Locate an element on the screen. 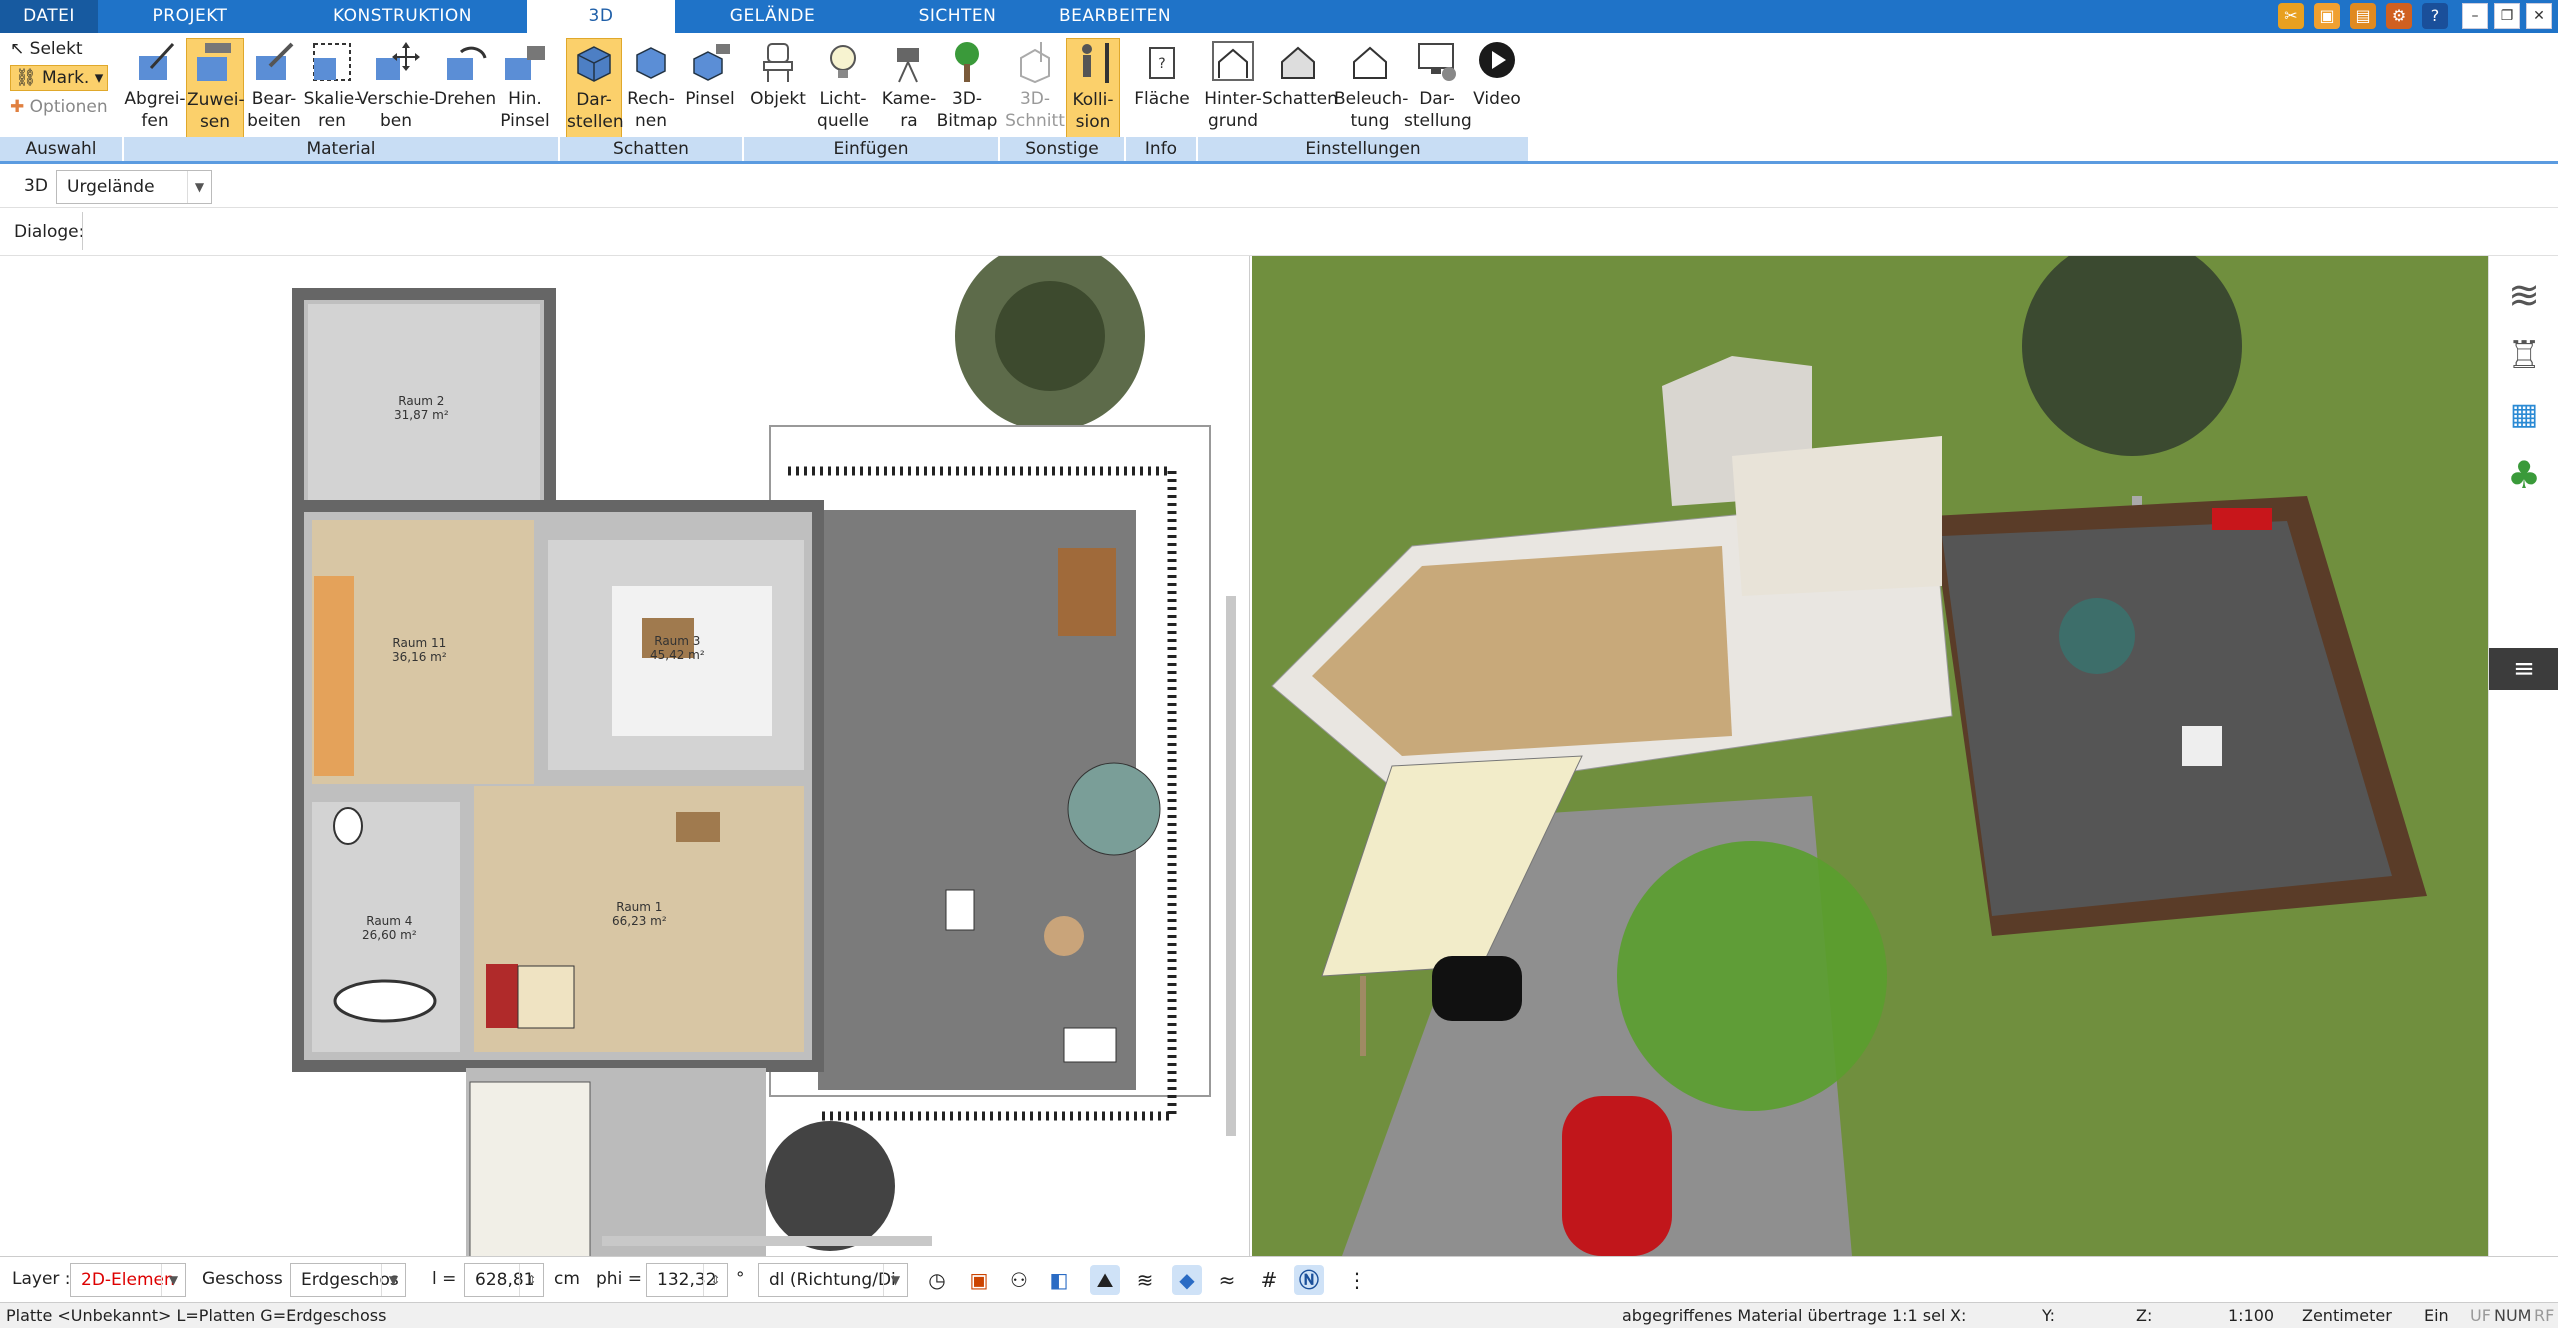 This screenshot has height=1328, width=2558. grid-icon: # is located at coordinates (1269, 1280).